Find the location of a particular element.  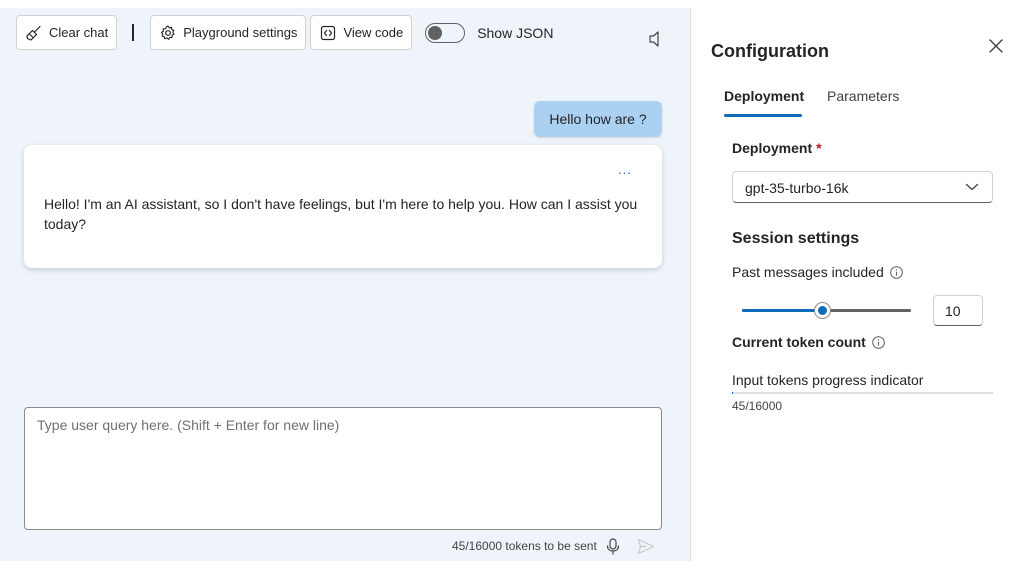

playground-settings-button: Playground settings is located at coordinates (228, 32).